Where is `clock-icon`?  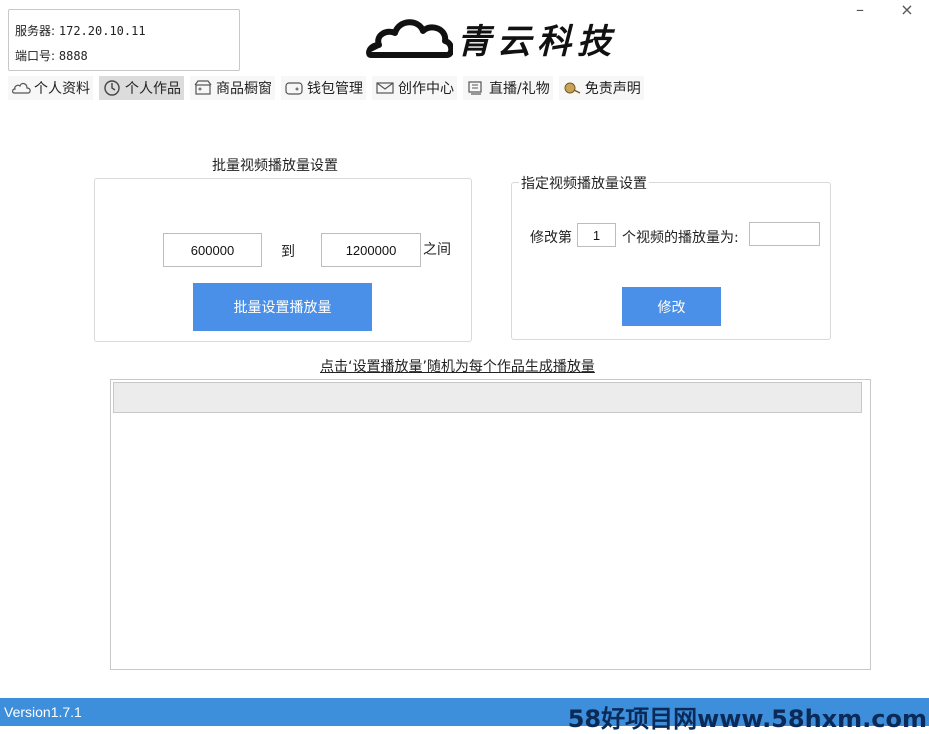
clock-icon is located at coordinates (112, 88).